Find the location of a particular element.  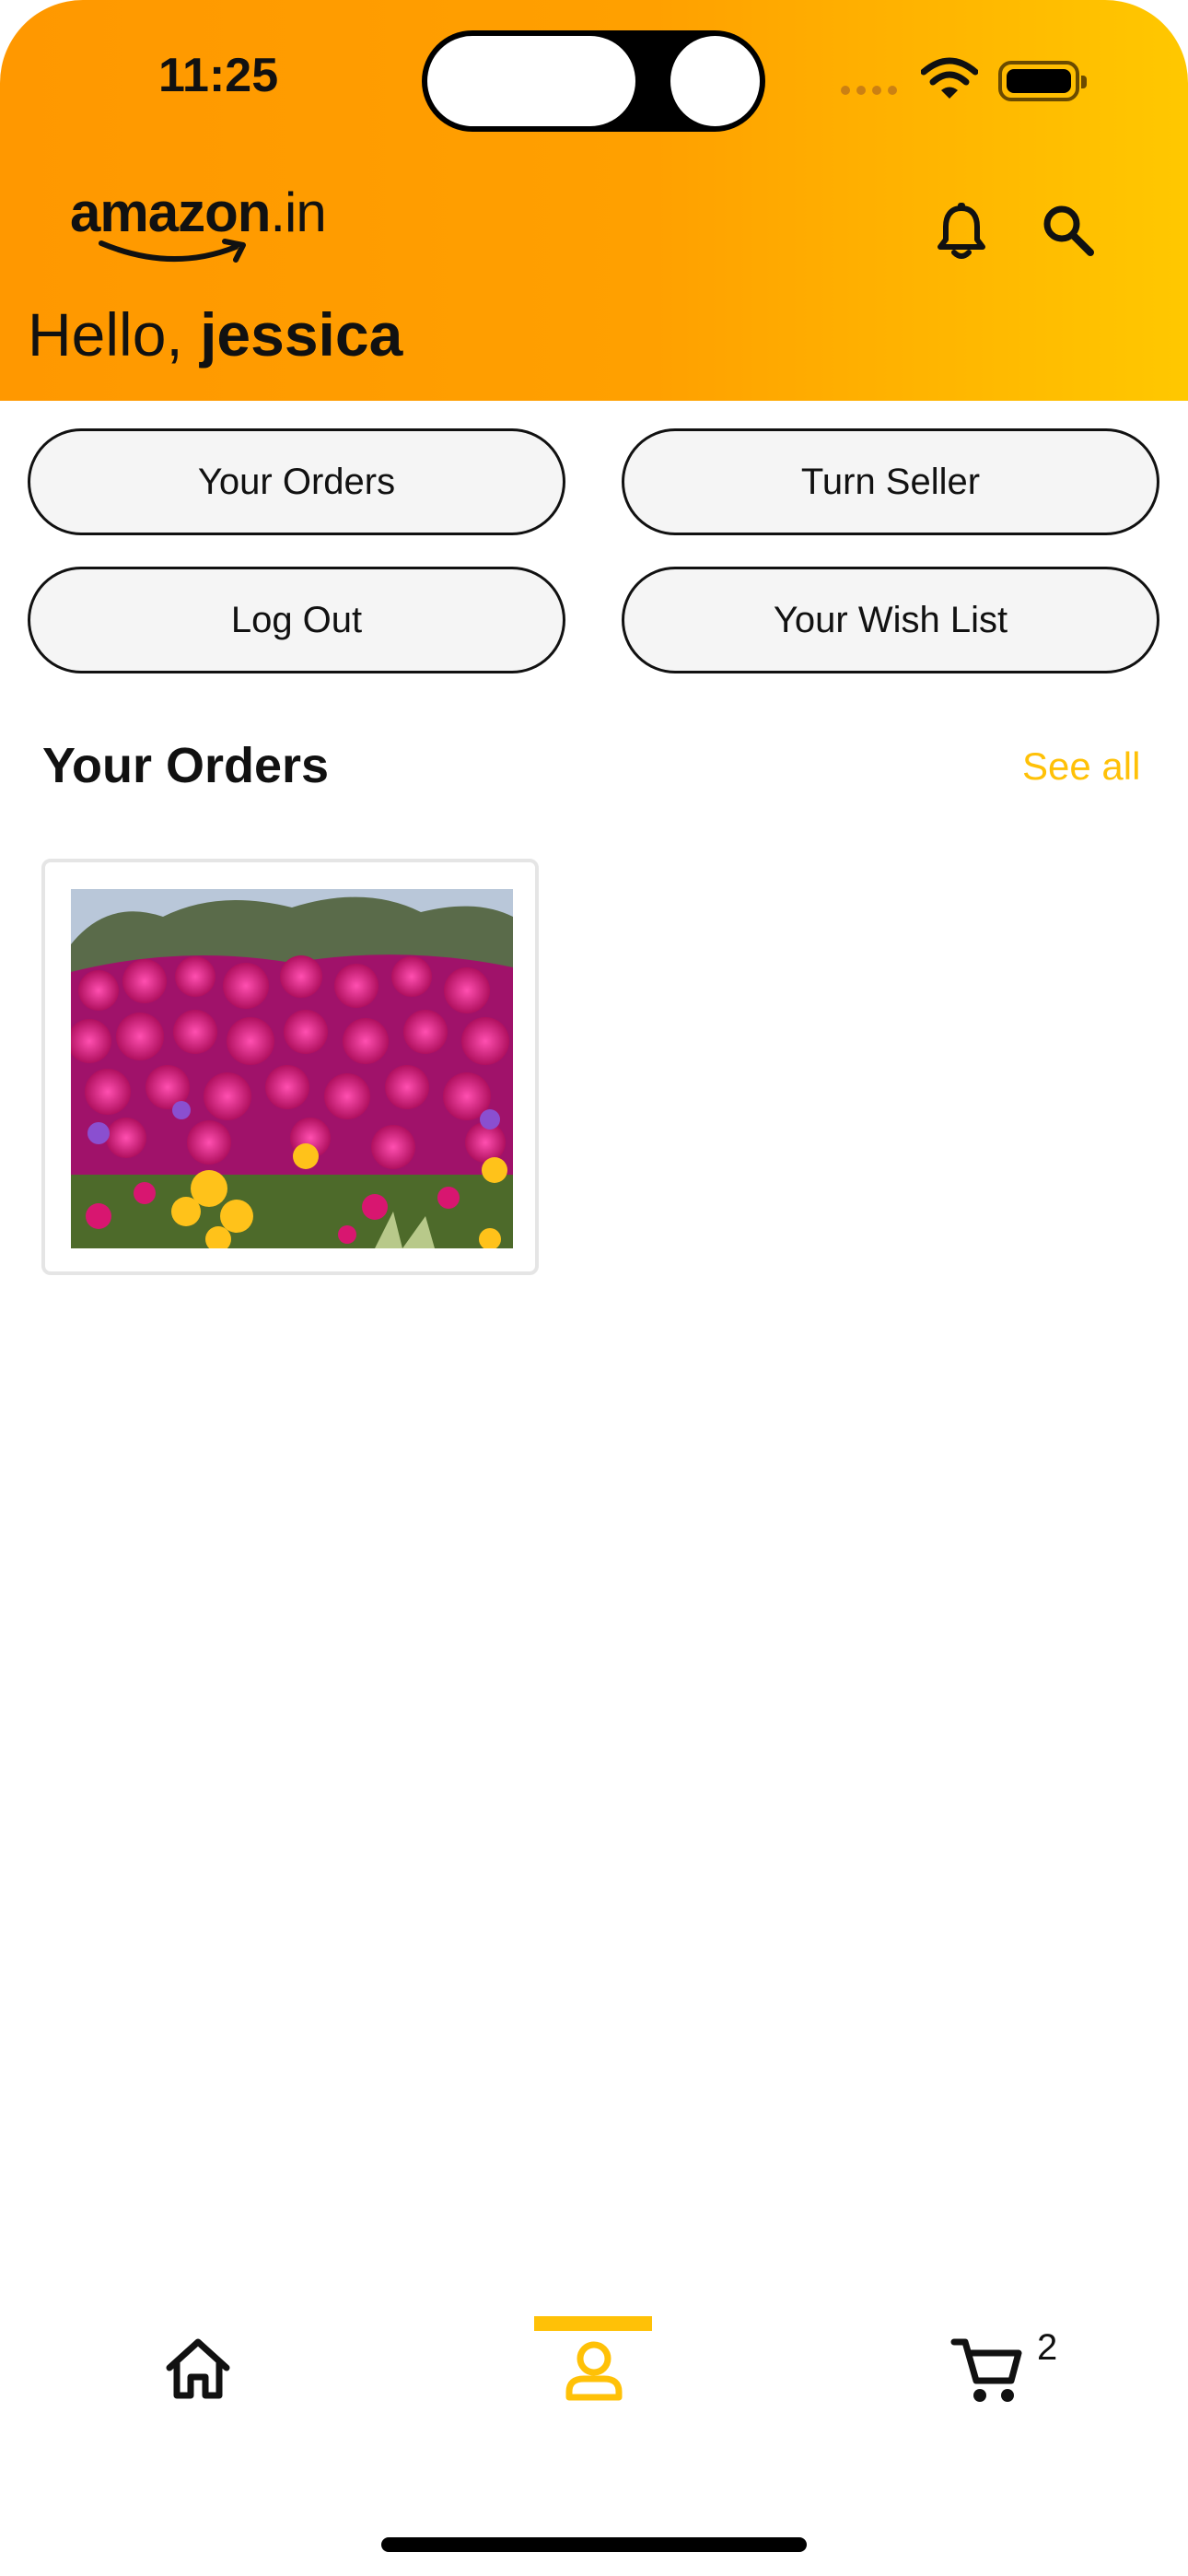

your-orders-button: Your Orders is located at coordinates (296, 482).